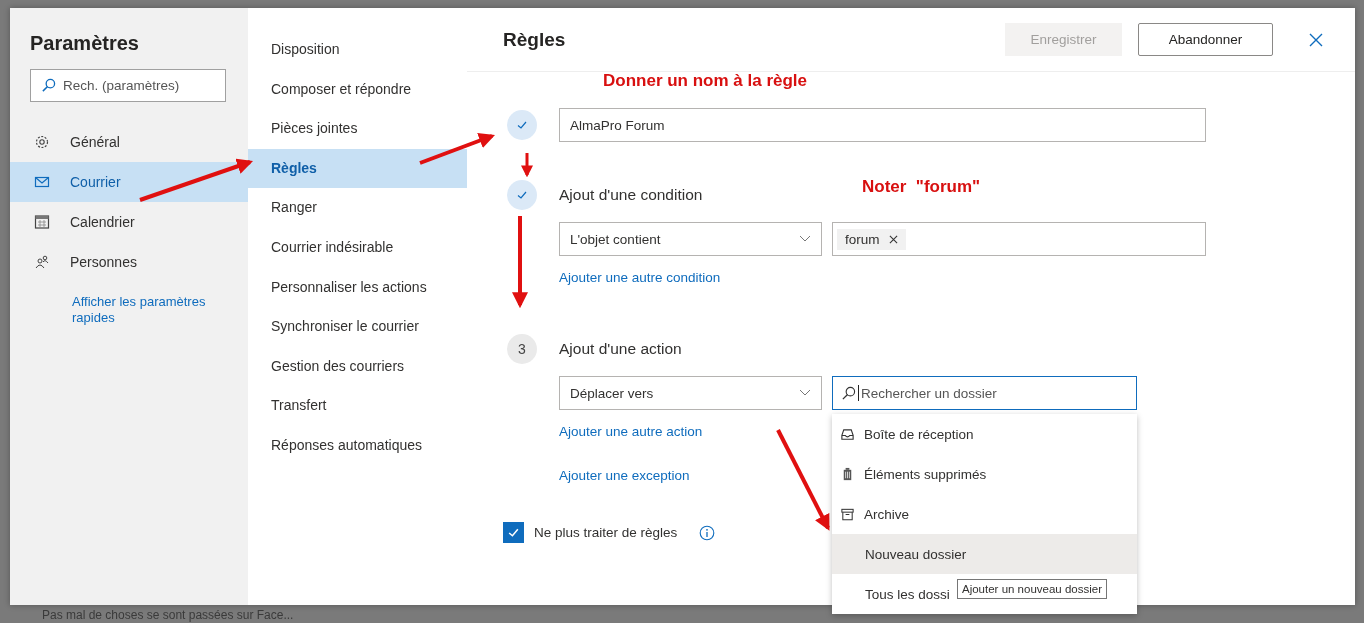 This screenshot has height=623, width=1364. What do you see at coordinates (1019, 239) in the screenshot?
I see `condition-value-field: forum` at bounding box center [1019, 239].